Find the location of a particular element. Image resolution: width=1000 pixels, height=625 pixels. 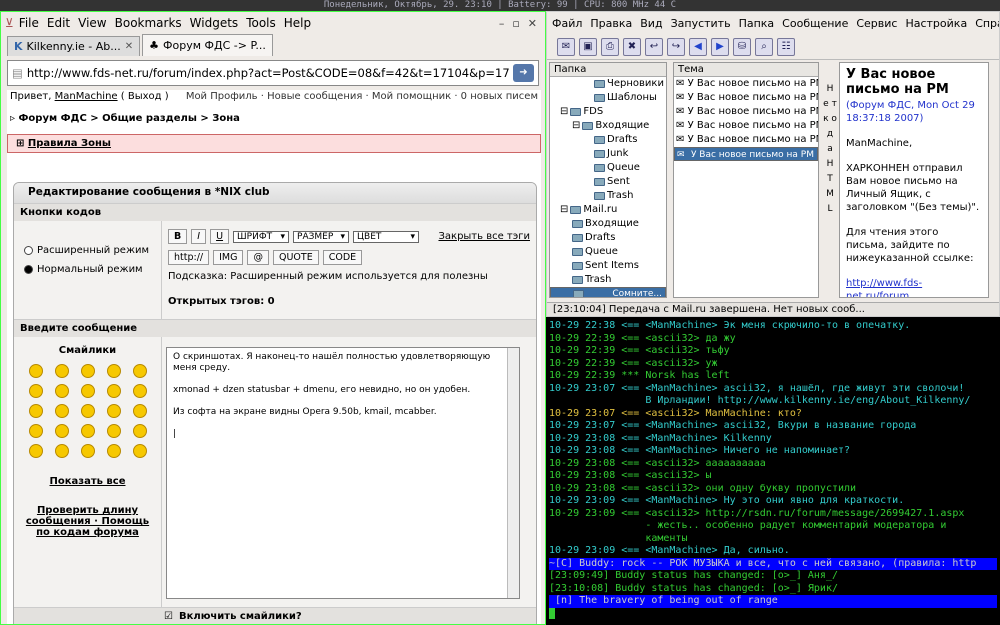

menu-widgets: Widgets is located at coordinates (214, 23).